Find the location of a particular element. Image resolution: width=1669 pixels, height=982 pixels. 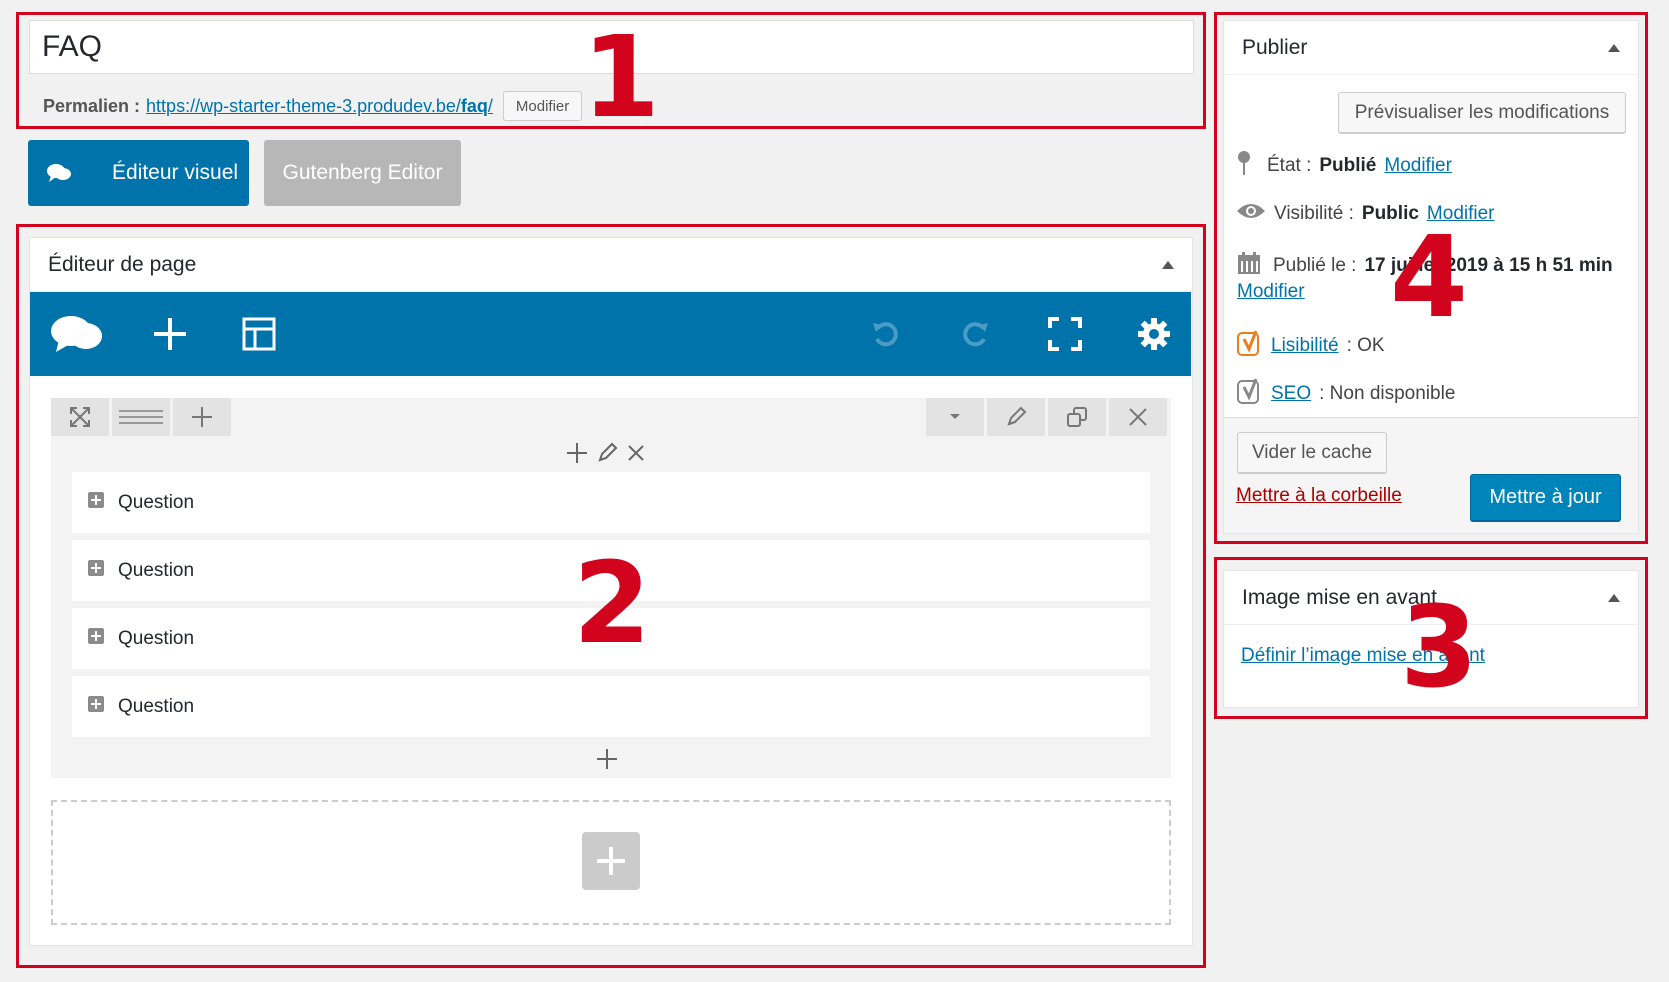

module-delete-close-icon is located at coordinates (636, 455).